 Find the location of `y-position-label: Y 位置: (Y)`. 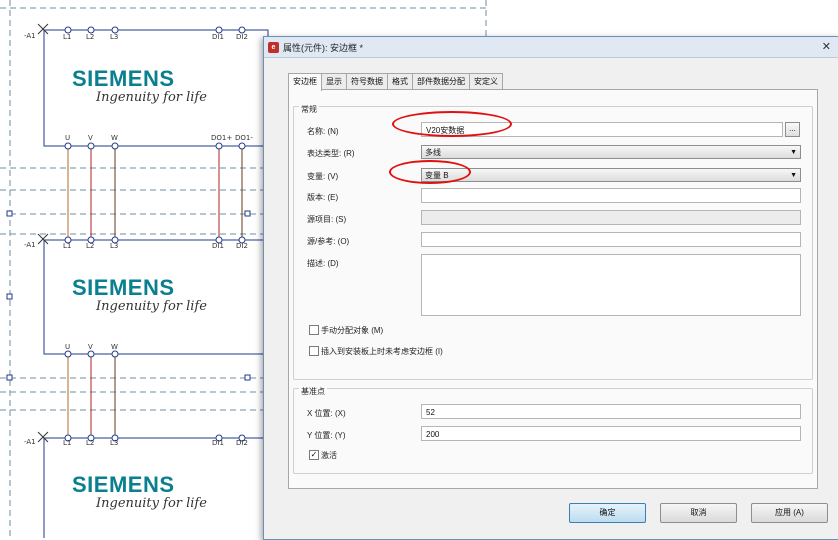

y-position-label: Y 位置: (Y) is located at coordinates (326, 435).